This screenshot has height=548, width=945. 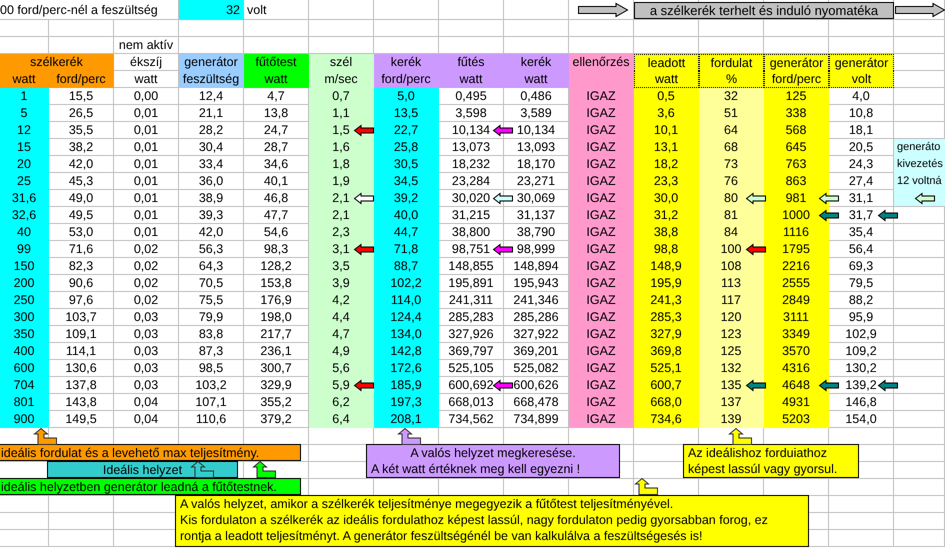 What do you see at coordinates (24, 249) in the screenshot?
I see `table-cell: 99` at bounding box center [24, 249].